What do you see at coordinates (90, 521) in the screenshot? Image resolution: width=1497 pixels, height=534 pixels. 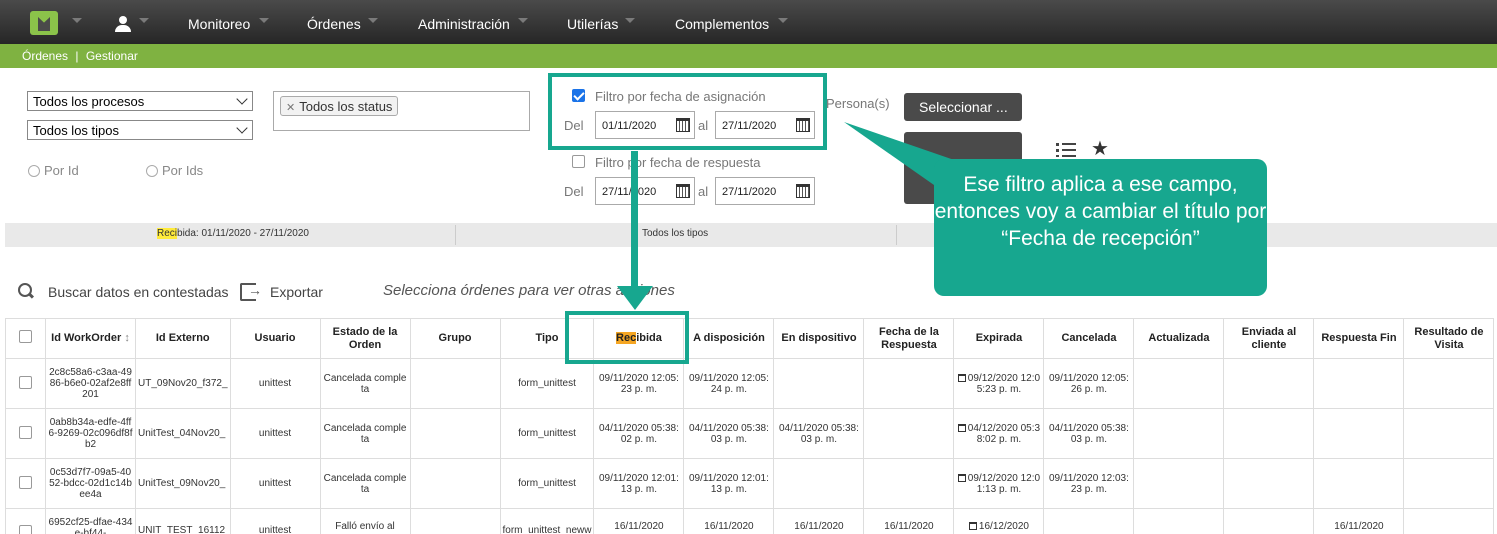 I see `cell: 6952cf25-dfae-434e-bf44-` at bounding box center [90, 521].